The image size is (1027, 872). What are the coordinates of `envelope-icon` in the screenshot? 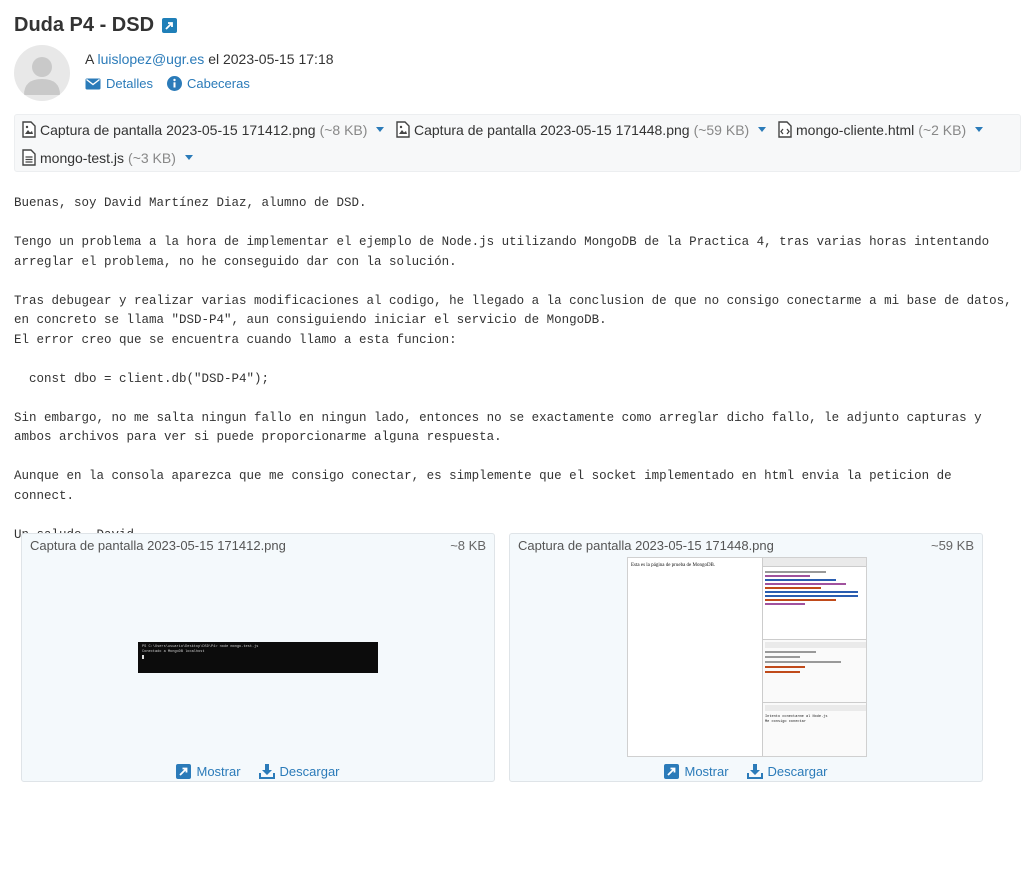 It's located at (93, 83).